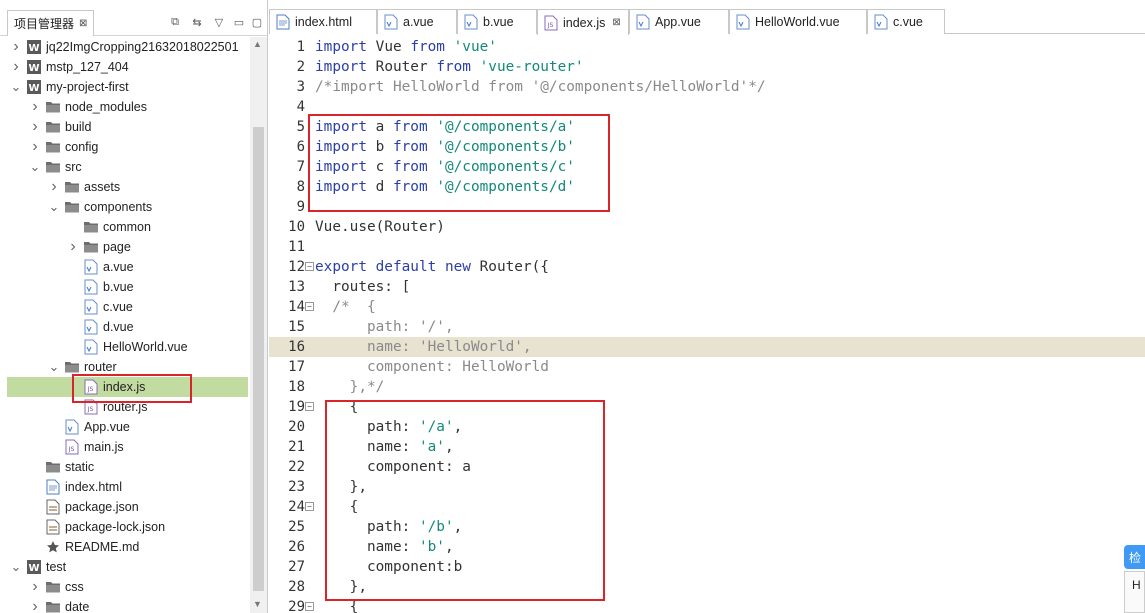  Describe the element at coordinates (257, 22) in the screenshot. I see `maximize-icon: ▢` at that location.